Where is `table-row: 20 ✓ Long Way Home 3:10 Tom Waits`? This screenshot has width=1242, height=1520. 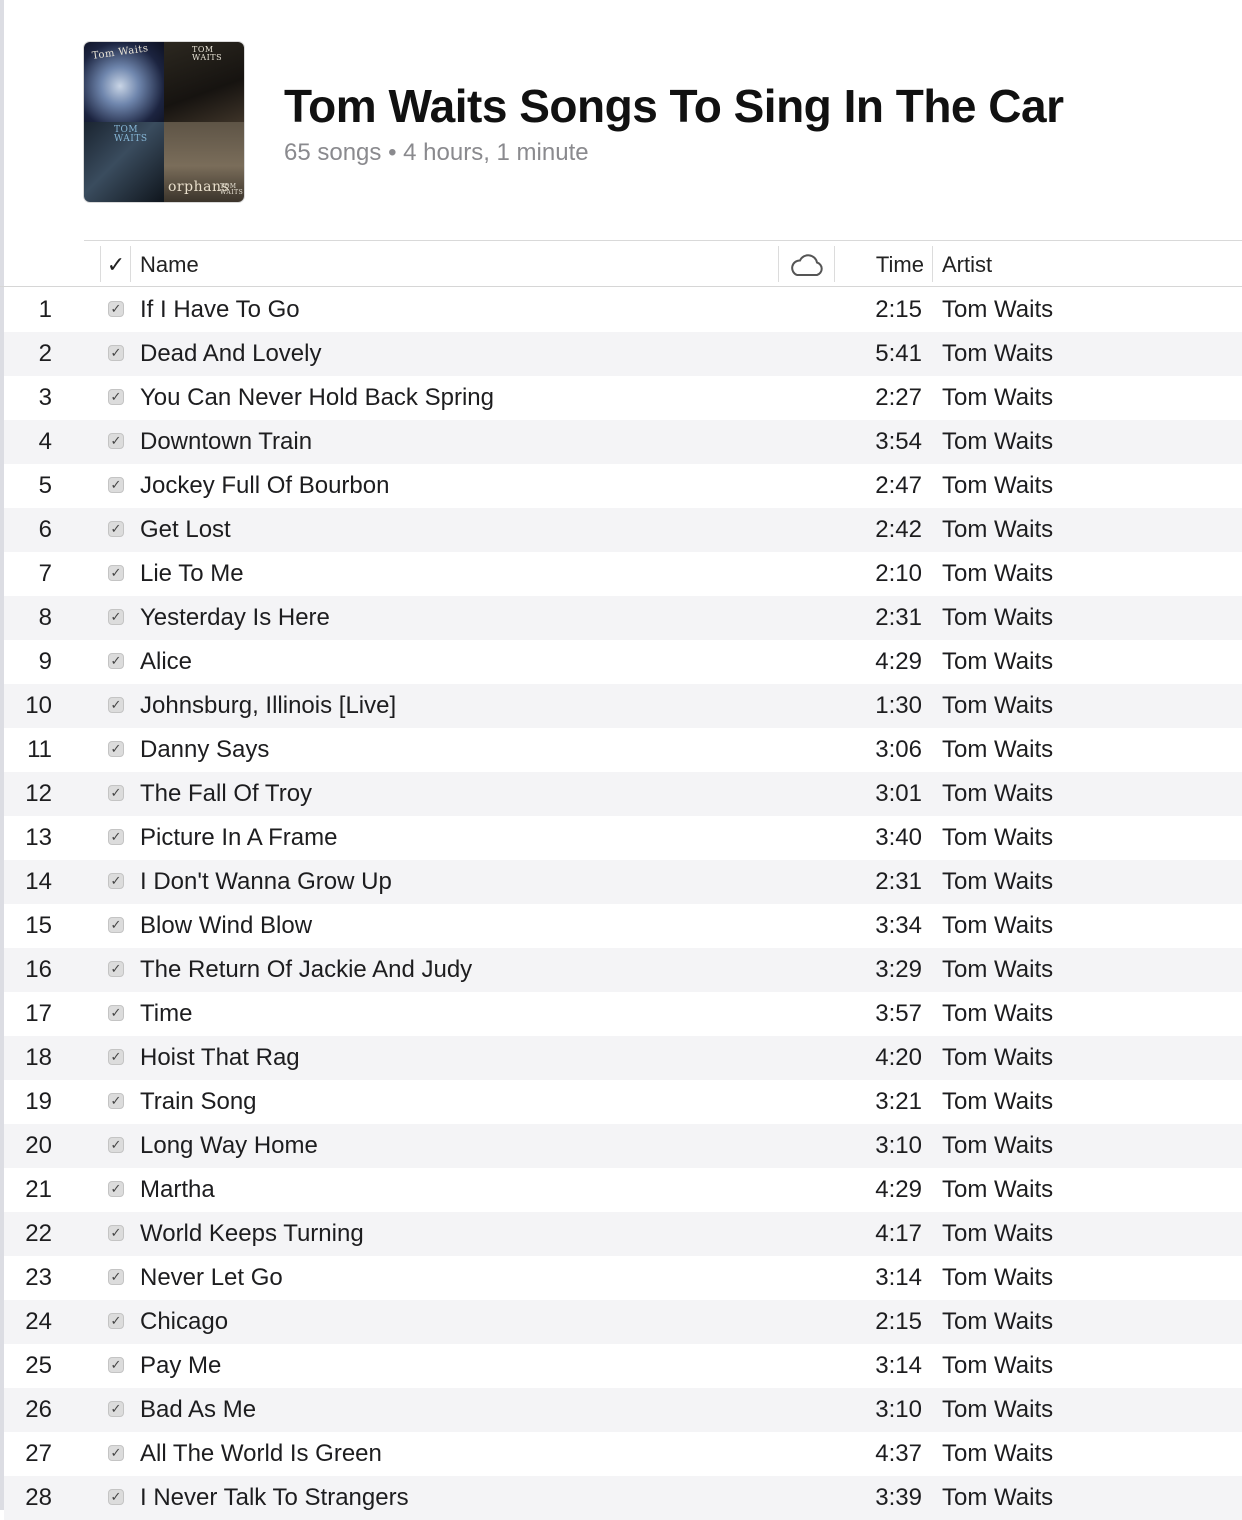
table-row: 20 ✓ Long Way Home 3:10 Tom Waits is located at coordinates (623, 1146).